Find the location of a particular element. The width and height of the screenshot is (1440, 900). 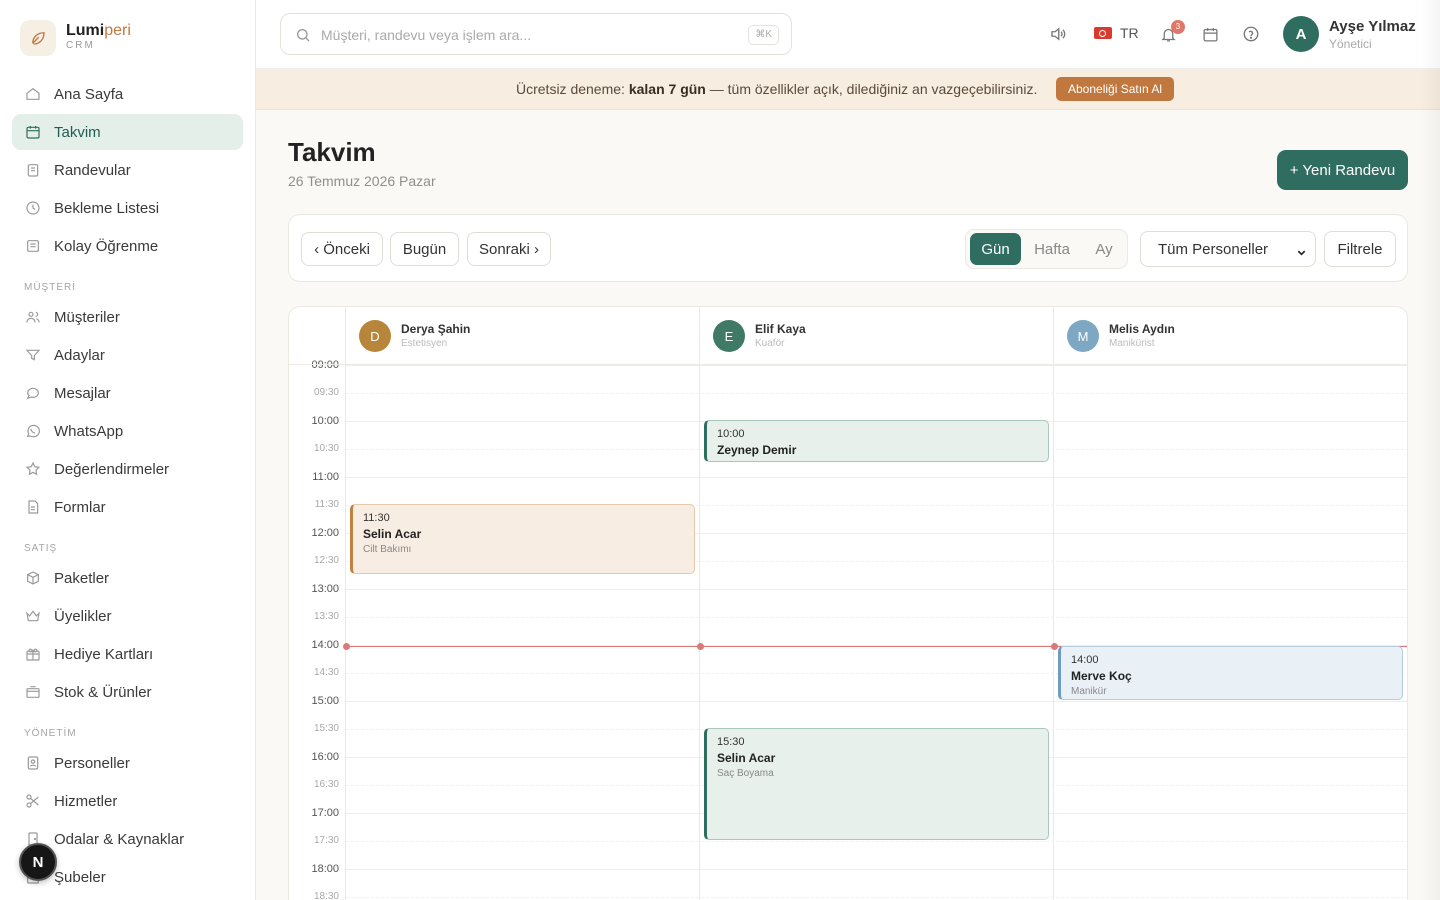

sidebar-item-stok-urunler: Stok & Ürünler is located at coordinates (127, 692).